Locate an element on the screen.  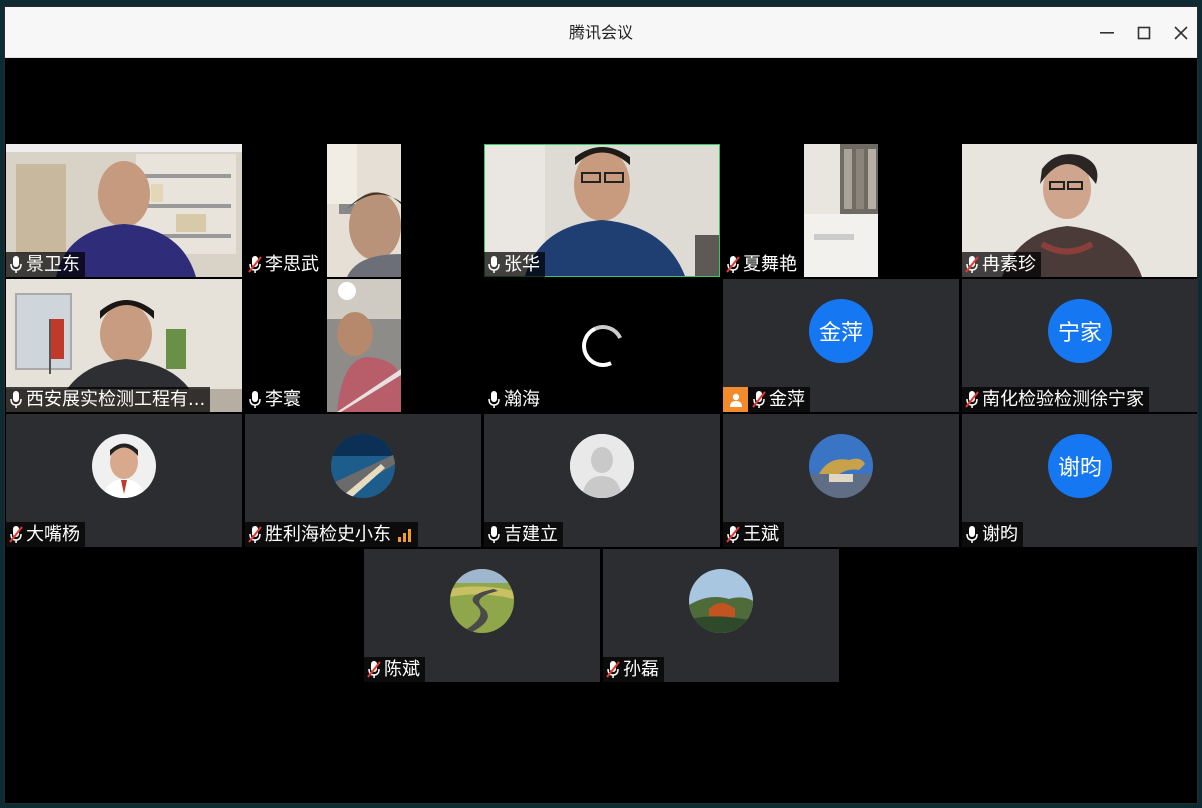
participant-nameplate: 金萍 is located at coordinates (766, 399).